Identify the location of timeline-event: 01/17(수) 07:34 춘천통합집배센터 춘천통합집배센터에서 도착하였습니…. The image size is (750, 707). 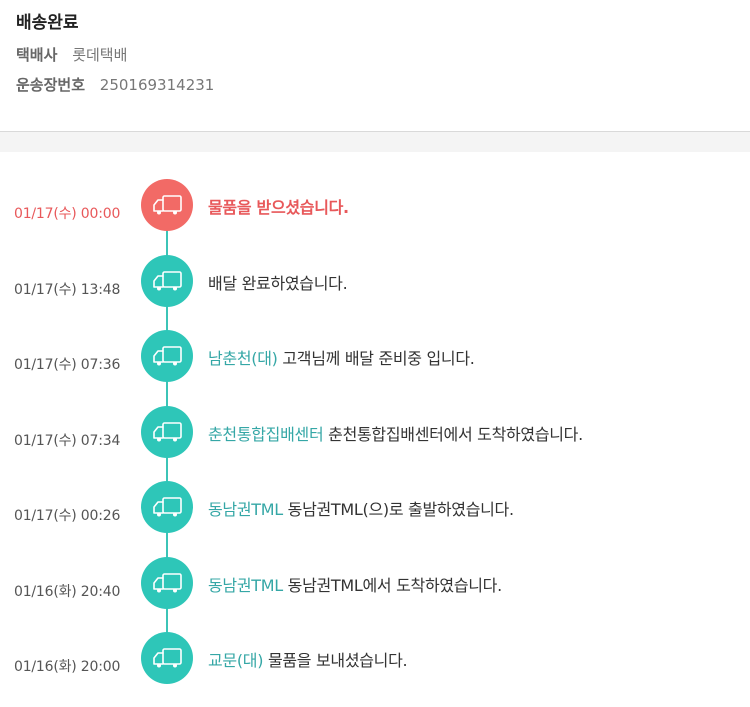
(375, 431).